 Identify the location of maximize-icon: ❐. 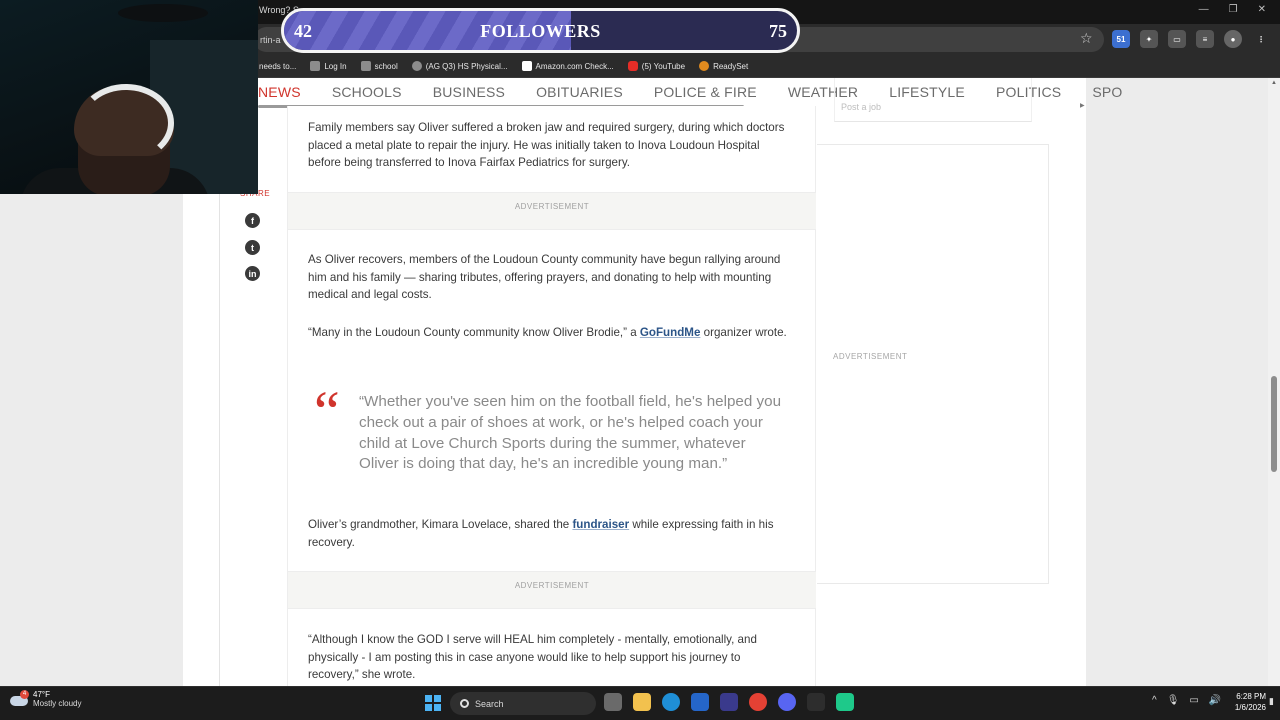
(1233, 9).